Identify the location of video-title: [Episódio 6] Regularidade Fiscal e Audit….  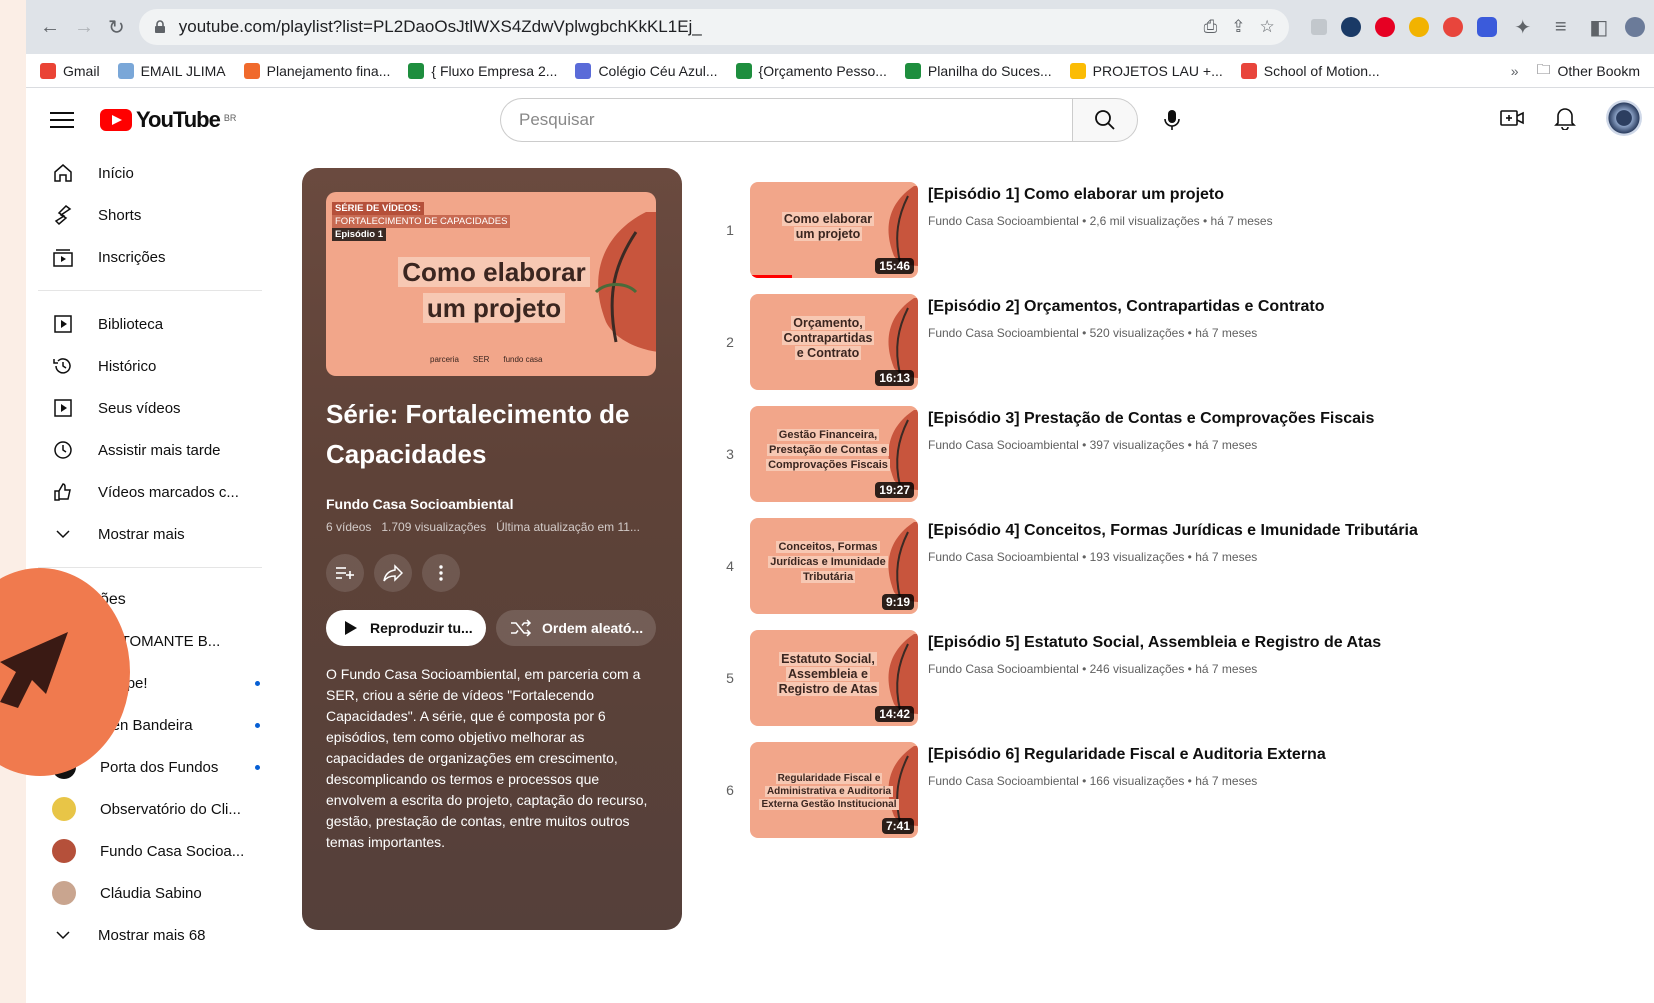
(1127, 755).